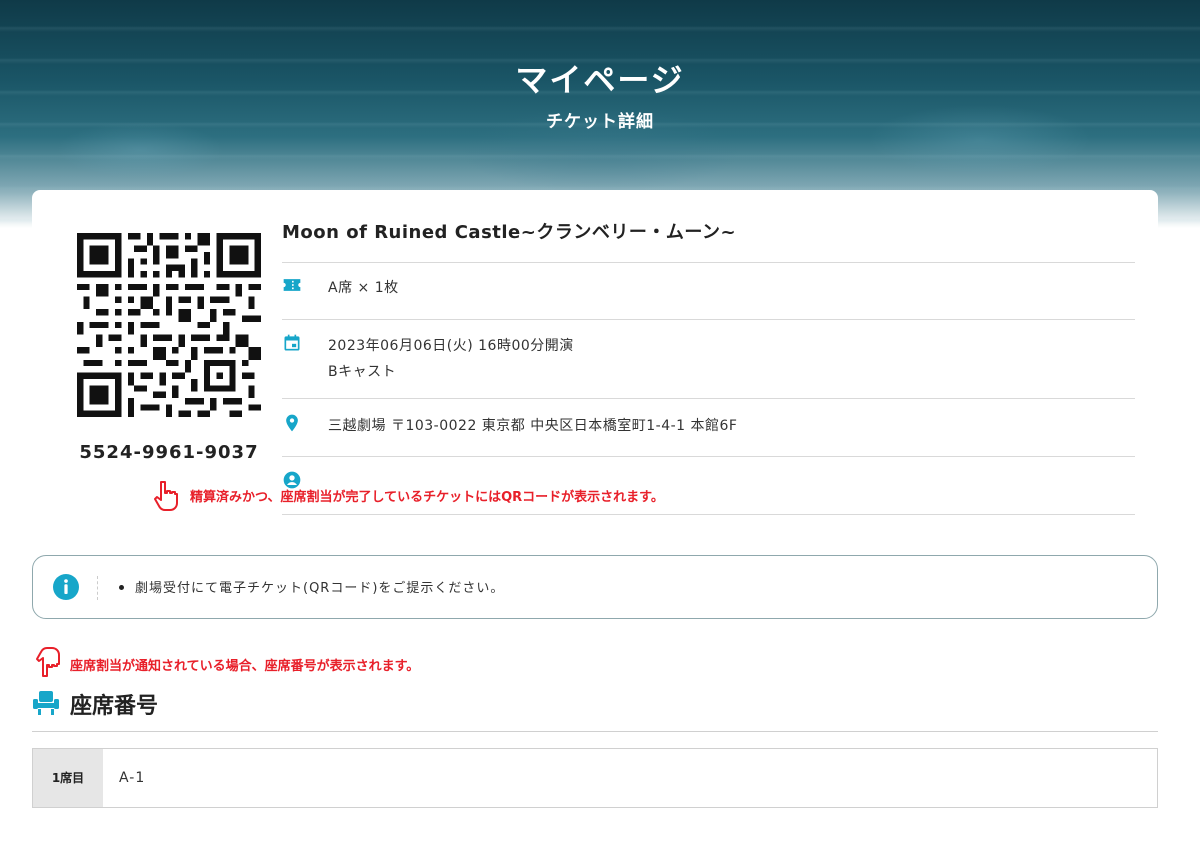 Image resolution: width=1200 pixels, height=854 pixels. I want to click on info-divider, so click(97, 588).